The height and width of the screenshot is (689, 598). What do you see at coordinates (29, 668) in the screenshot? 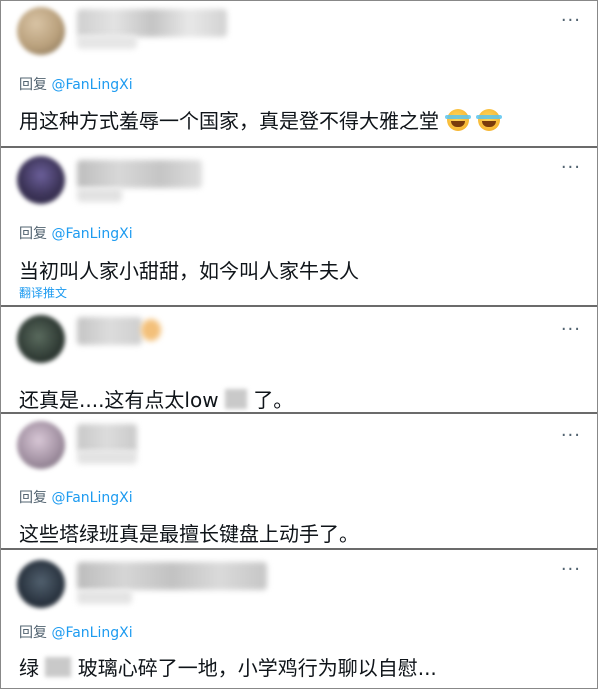
I see `tweet-text-before: 绿` at bounding box center [29, 668].